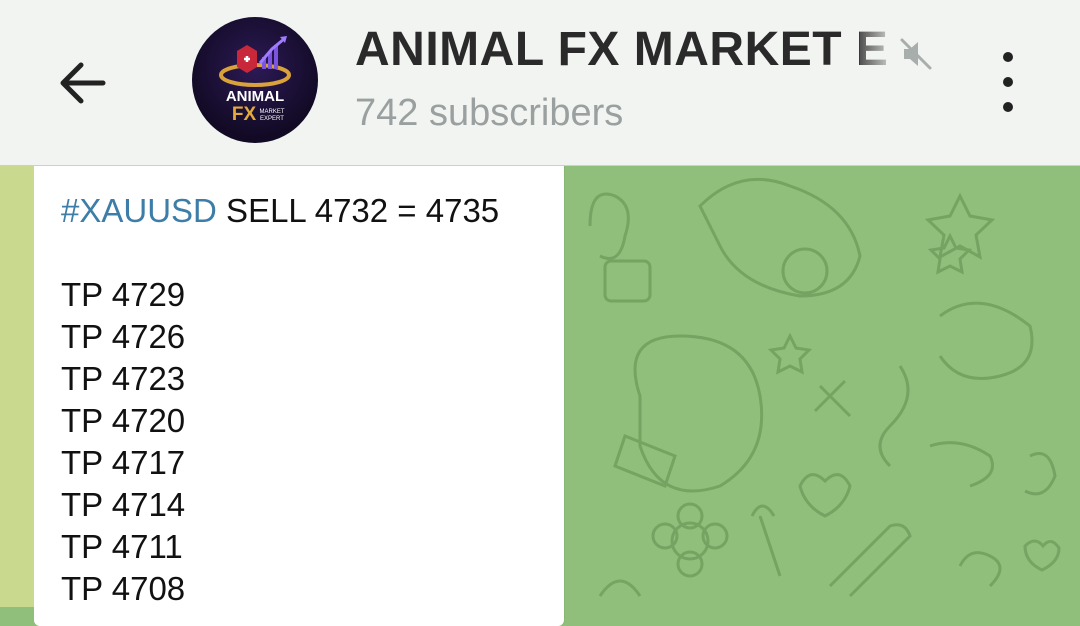  I want to click on channel-logo-icon: ANIMAL FX MARKET EXPERT, so click(255, 80).